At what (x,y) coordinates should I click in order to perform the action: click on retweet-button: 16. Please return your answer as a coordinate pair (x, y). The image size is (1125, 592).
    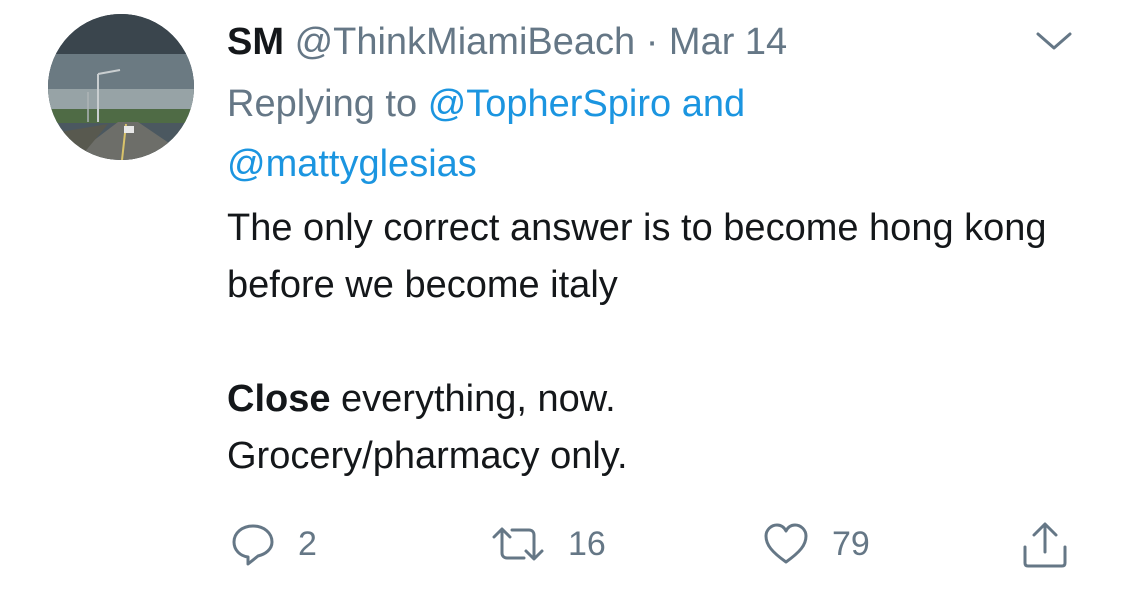
    Looking at the image, I should click on (548, 544).